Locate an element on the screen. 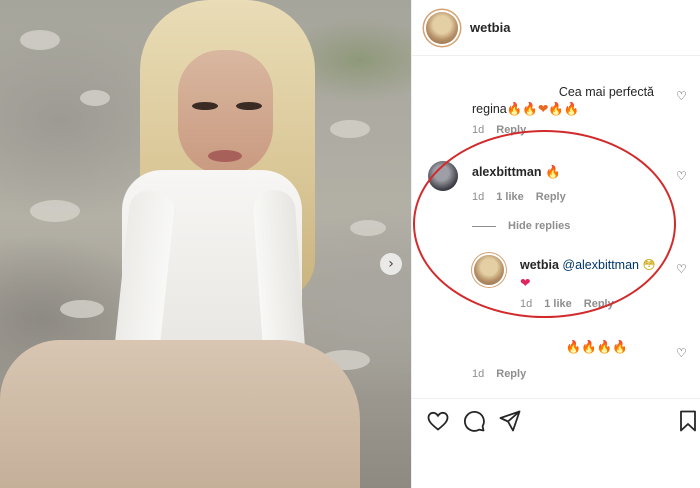 Image resolution: width=700 pixels, height=488 pixels. comment-icon is located at coordinates (474, 421).